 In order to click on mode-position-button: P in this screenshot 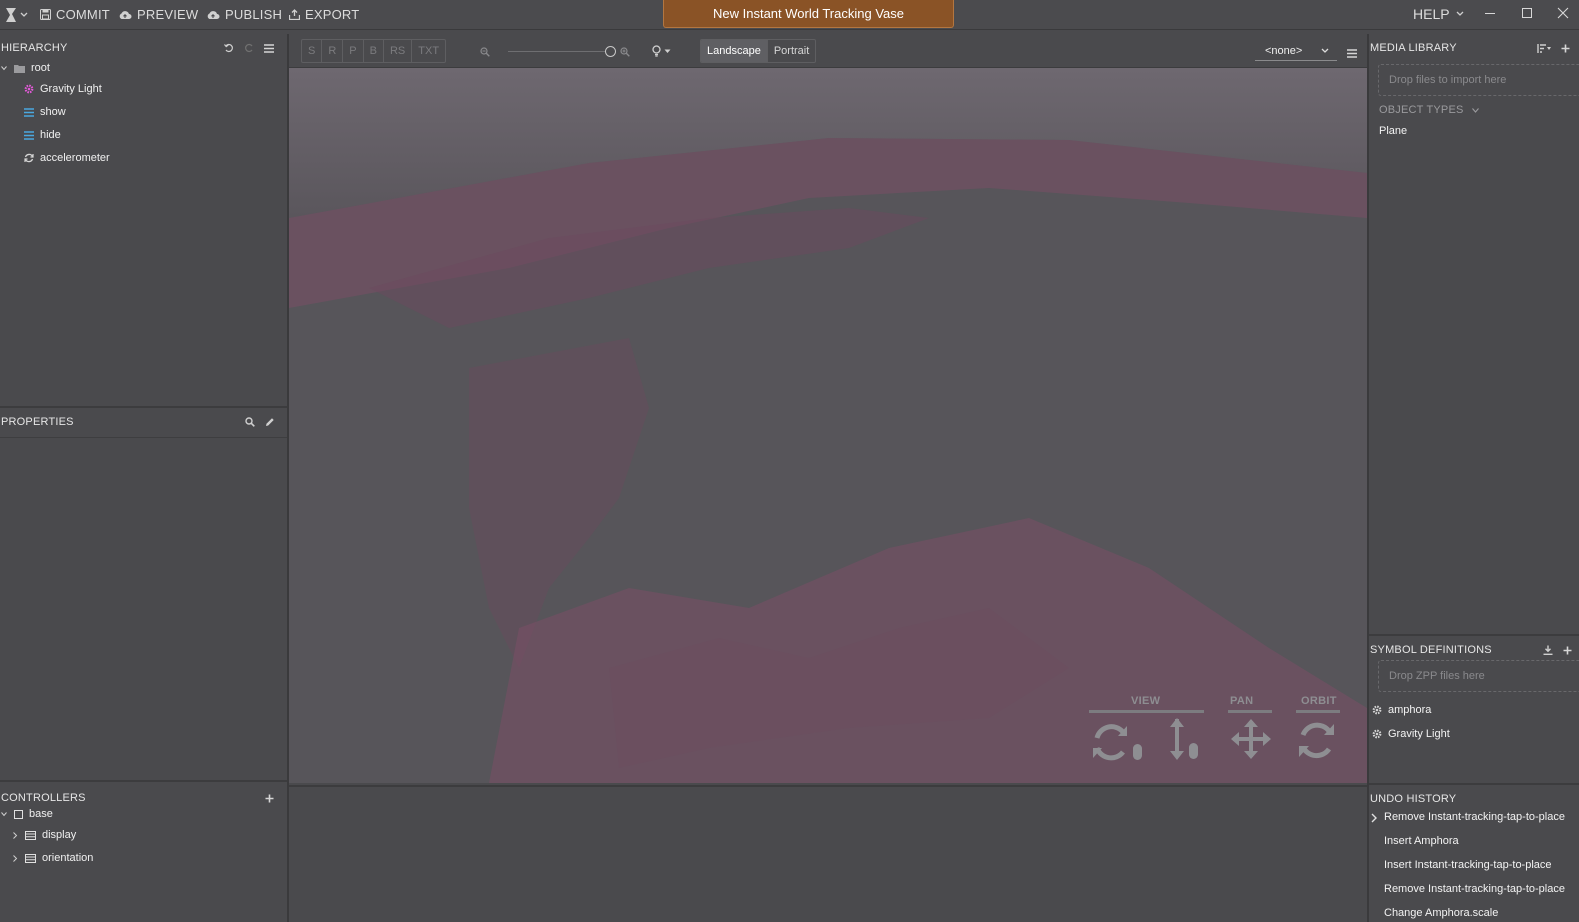, I will do `click(353, 51)`.